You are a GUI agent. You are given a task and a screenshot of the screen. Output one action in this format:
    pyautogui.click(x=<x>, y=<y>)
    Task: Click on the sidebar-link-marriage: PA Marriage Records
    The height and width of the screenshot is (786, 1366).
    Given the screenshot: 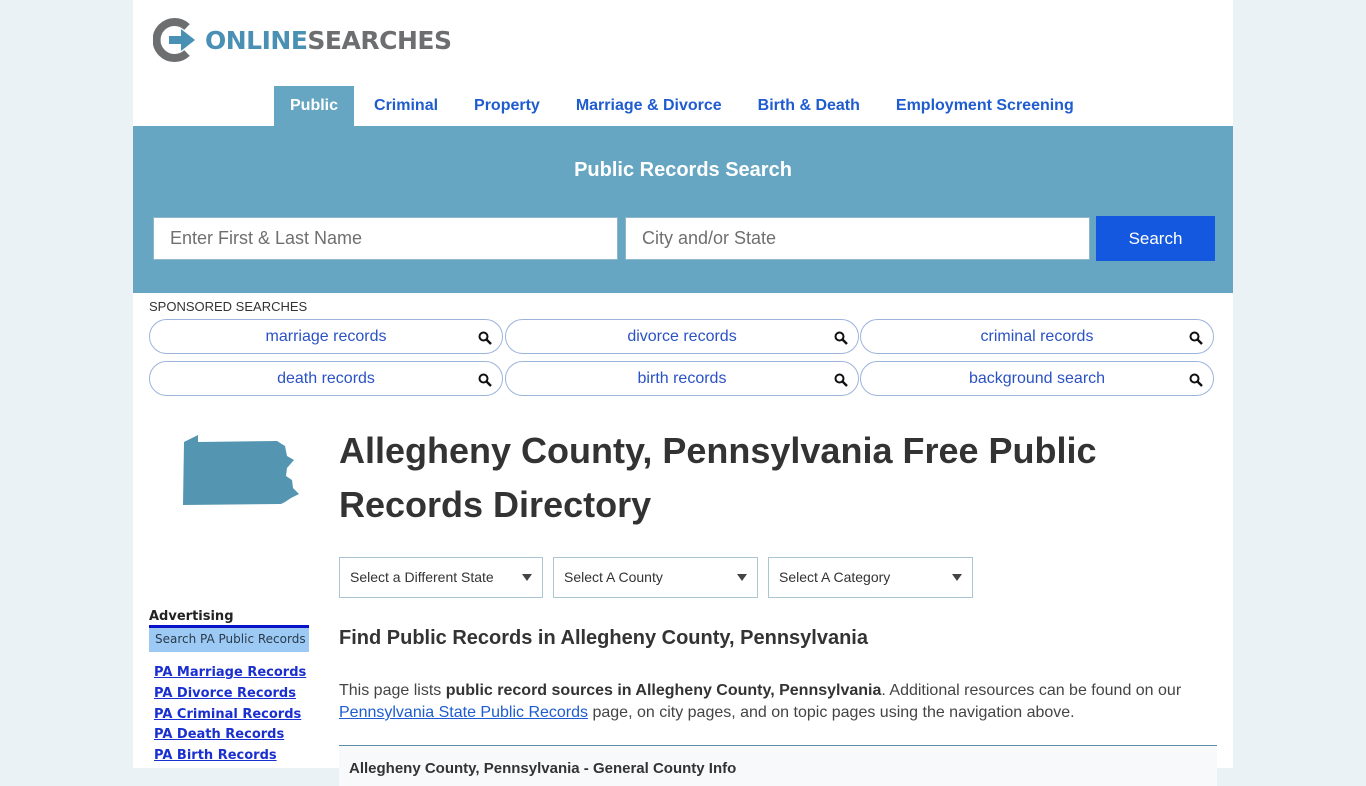 What is the action you would take?
    pyautogui.click(x=230, y=673)
    